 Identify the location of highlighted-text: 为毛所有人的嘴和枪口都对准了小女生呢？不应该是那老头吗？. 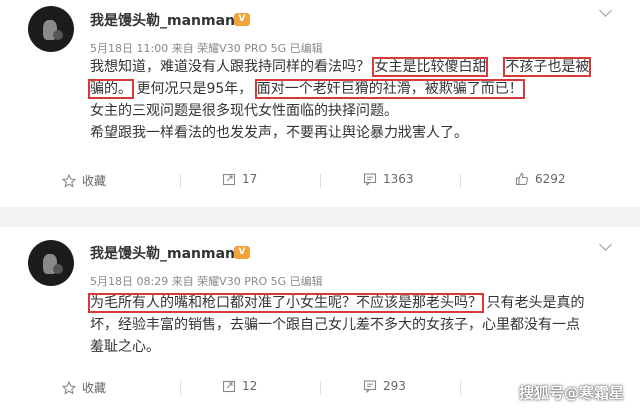
(286, 303).